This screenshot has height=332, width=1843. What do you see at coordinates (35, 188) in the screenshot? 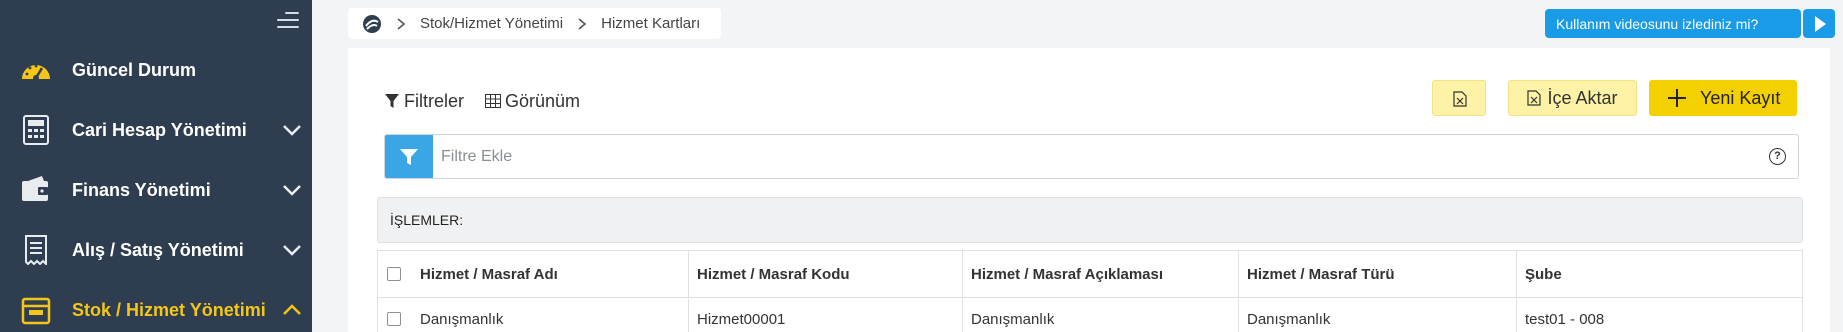
I see `wallet-icon` at bounding box center [35, 188].